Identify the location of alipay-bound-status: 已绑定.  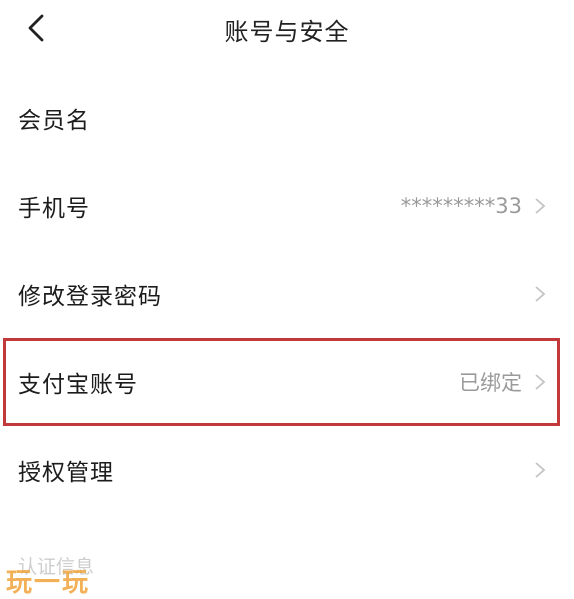
(490, 383).